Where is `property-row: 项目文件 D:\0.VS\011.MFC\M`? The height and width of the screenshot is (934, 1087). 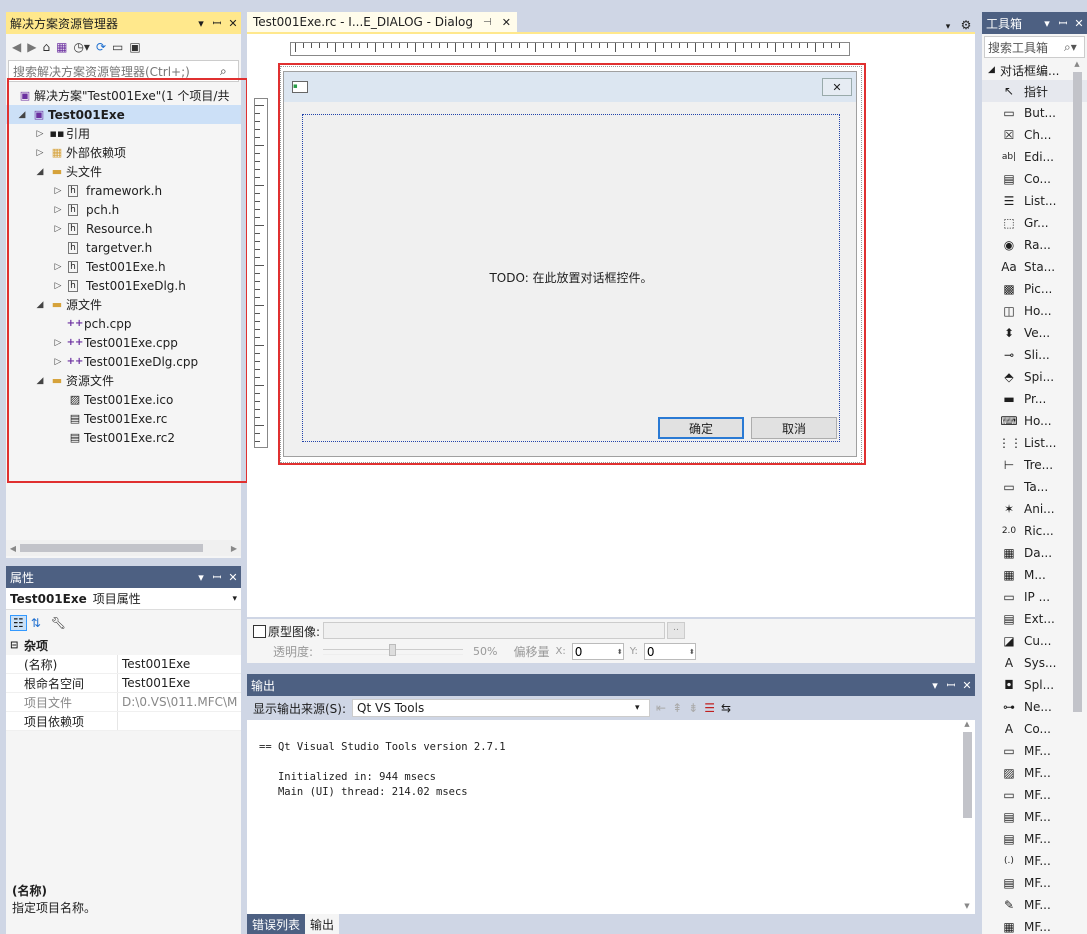 property-row: 项目文件 D:\0.VS\011.MFC\M is located at coordinates (123, 702).